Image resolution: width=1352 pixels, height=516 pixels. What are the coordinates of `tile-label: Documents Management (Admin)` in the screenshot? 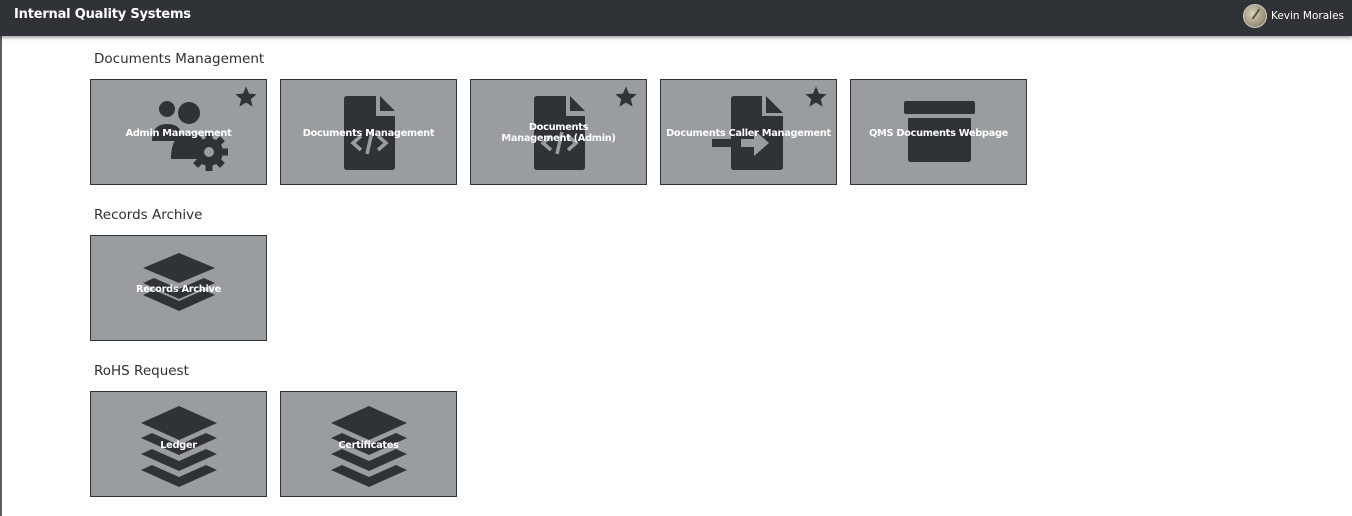 It's located at (558, 133).